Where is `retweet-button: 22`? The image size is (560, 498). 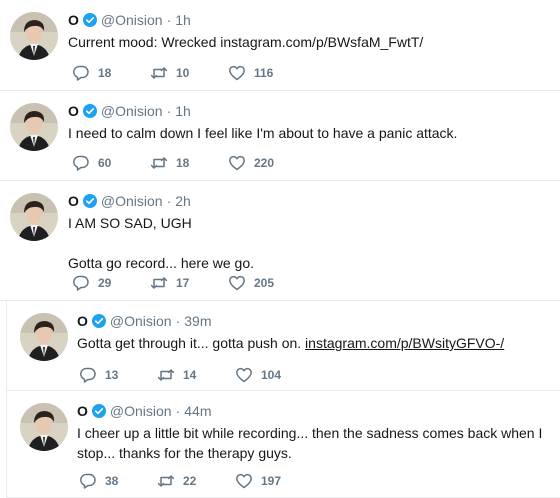
retweet-button: 22 is located at coordinates (196, 481).